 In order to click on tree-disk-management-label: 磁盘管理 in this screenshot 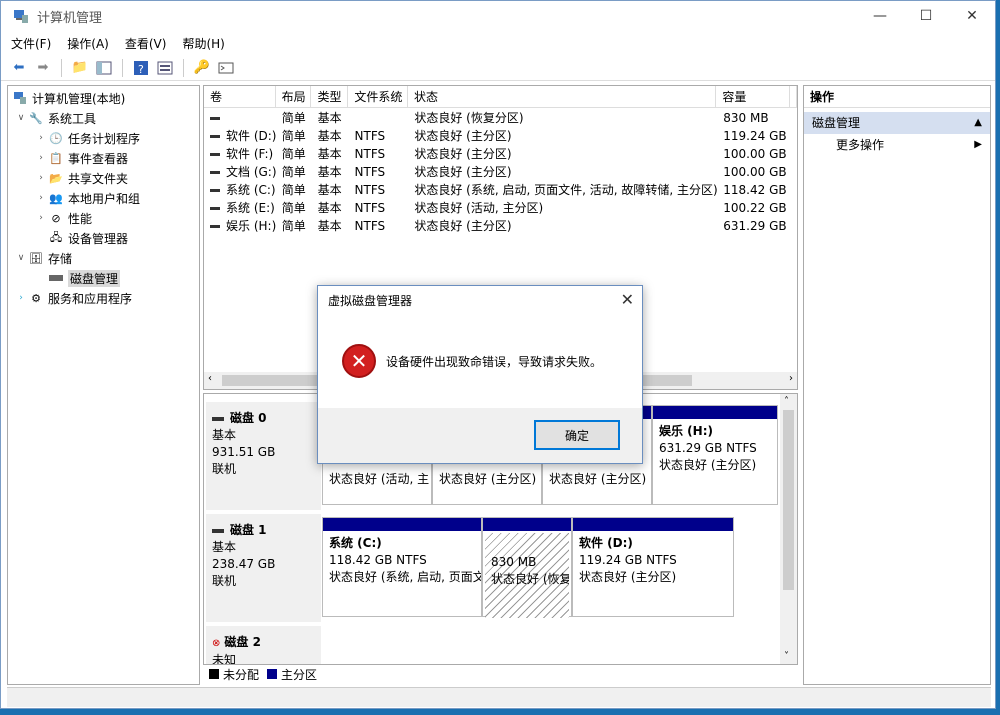, I will do `click(94, 278)`.